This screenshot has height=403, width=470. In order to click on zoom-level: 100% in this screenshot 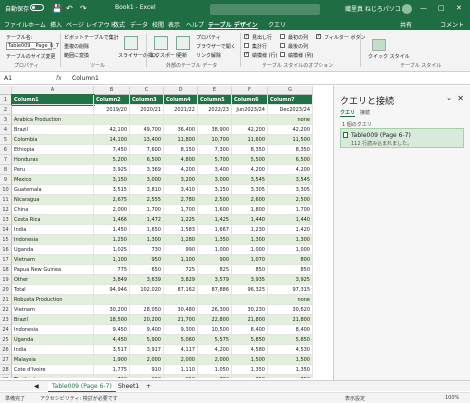, I will do `click(452, 398)`.